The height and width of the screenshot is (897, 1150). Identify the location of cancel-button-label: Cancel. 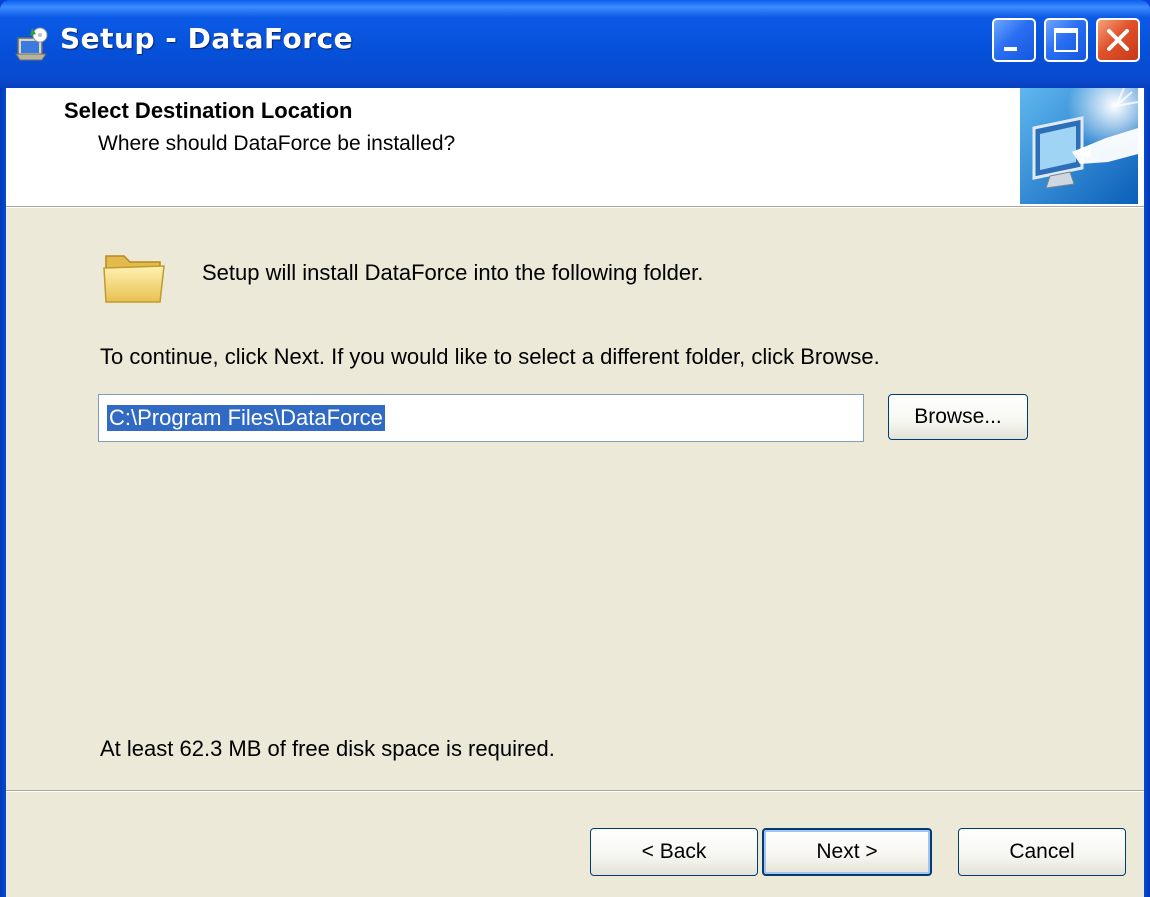
(1042, 851).